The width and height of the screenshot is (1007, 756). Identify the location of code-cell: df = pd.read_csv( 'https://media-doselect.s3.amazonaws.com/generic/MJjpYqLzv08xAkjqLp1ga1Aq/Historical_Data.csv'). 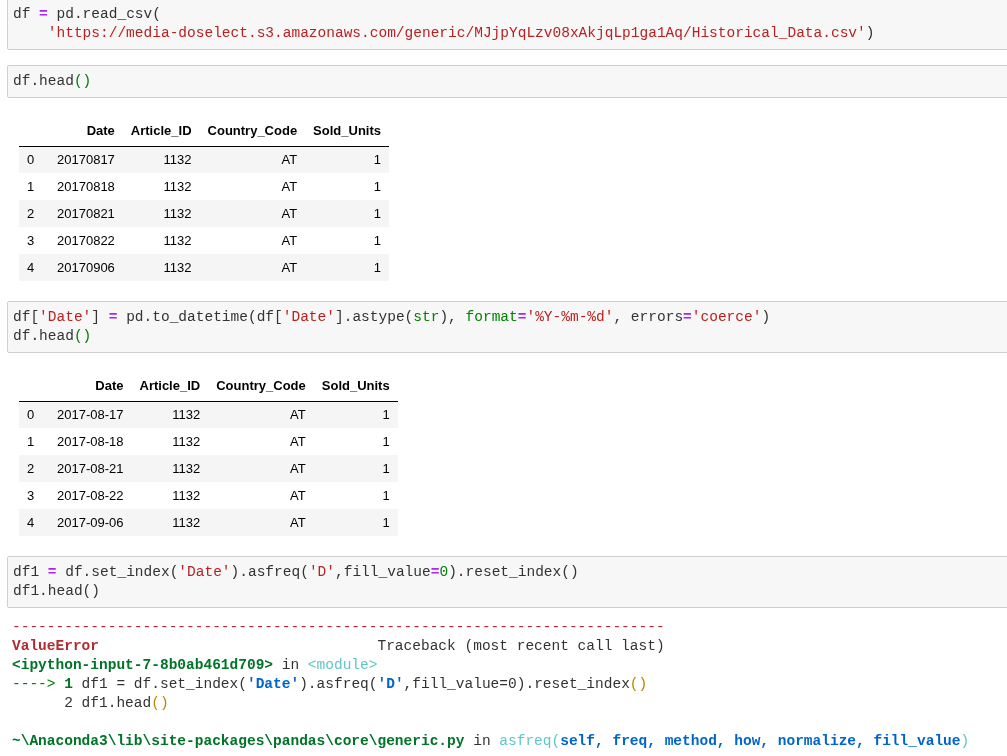
(507, 25).